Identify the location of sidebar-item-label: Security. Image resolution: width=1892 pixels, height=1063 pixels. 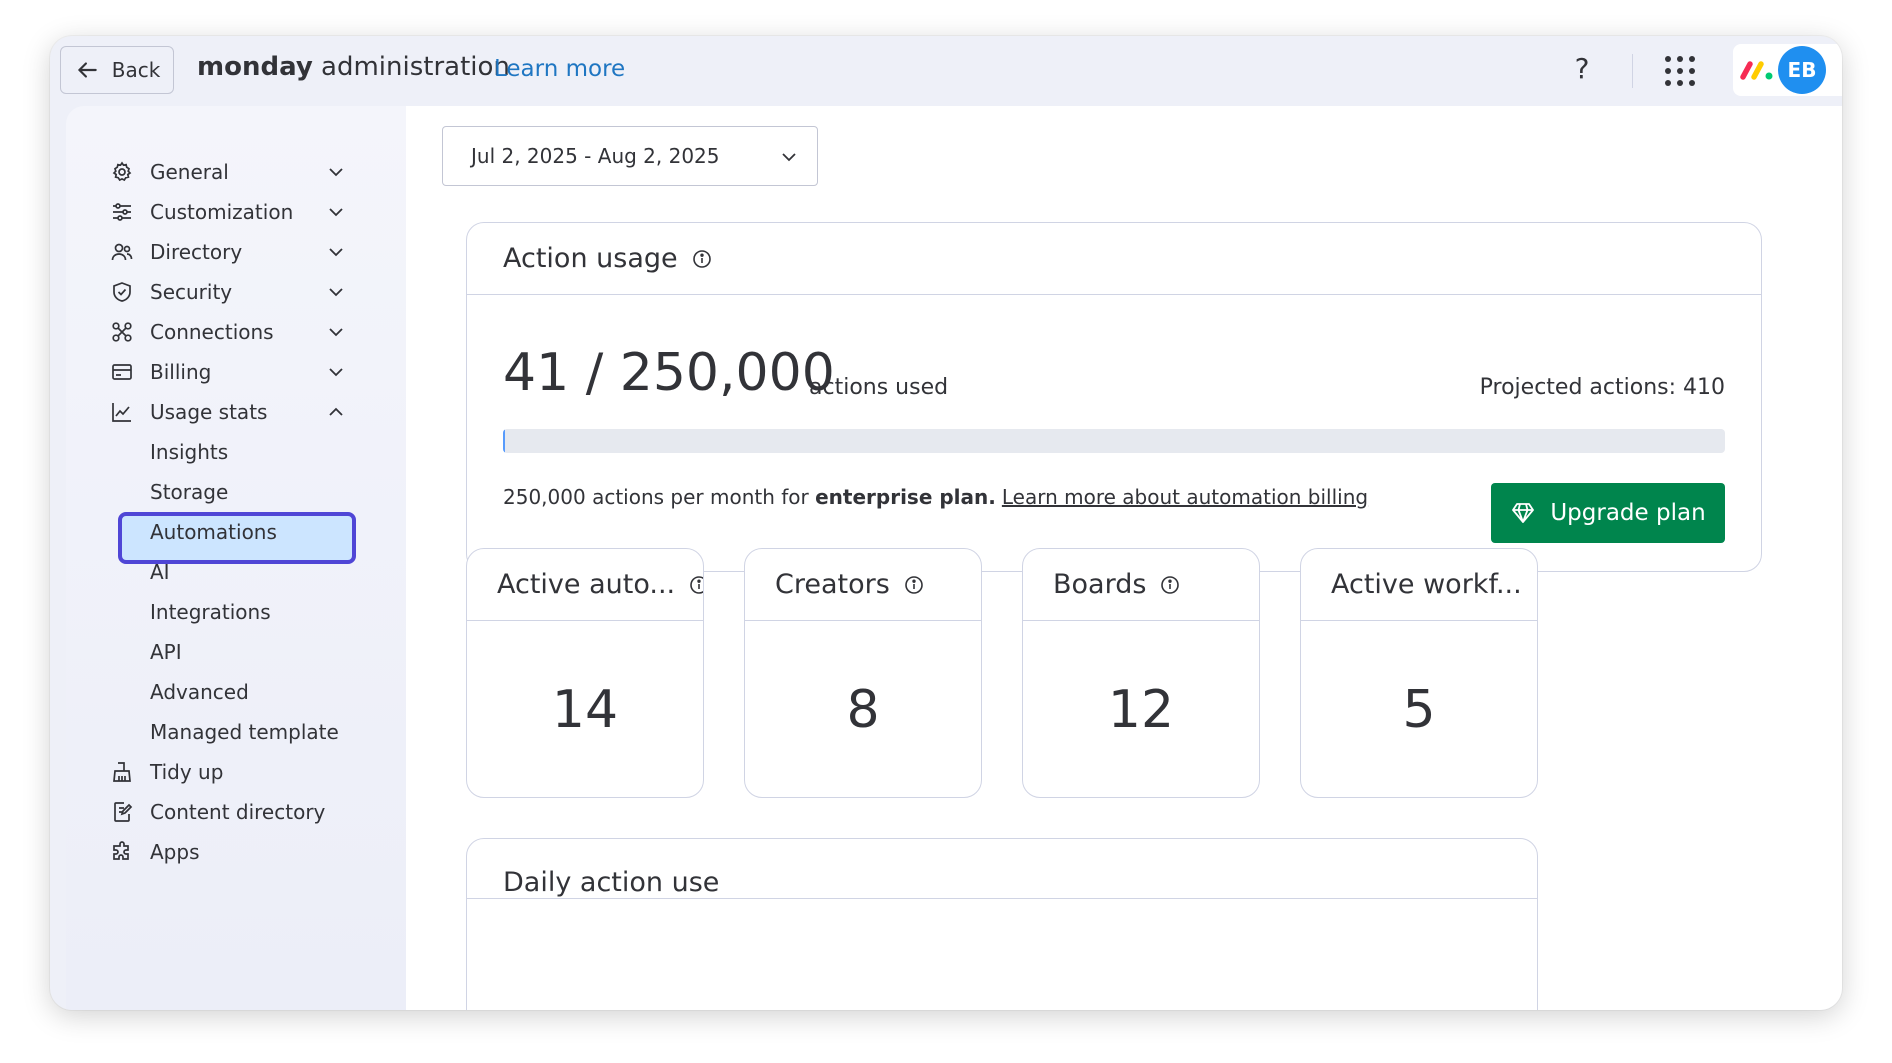
(191, 292).